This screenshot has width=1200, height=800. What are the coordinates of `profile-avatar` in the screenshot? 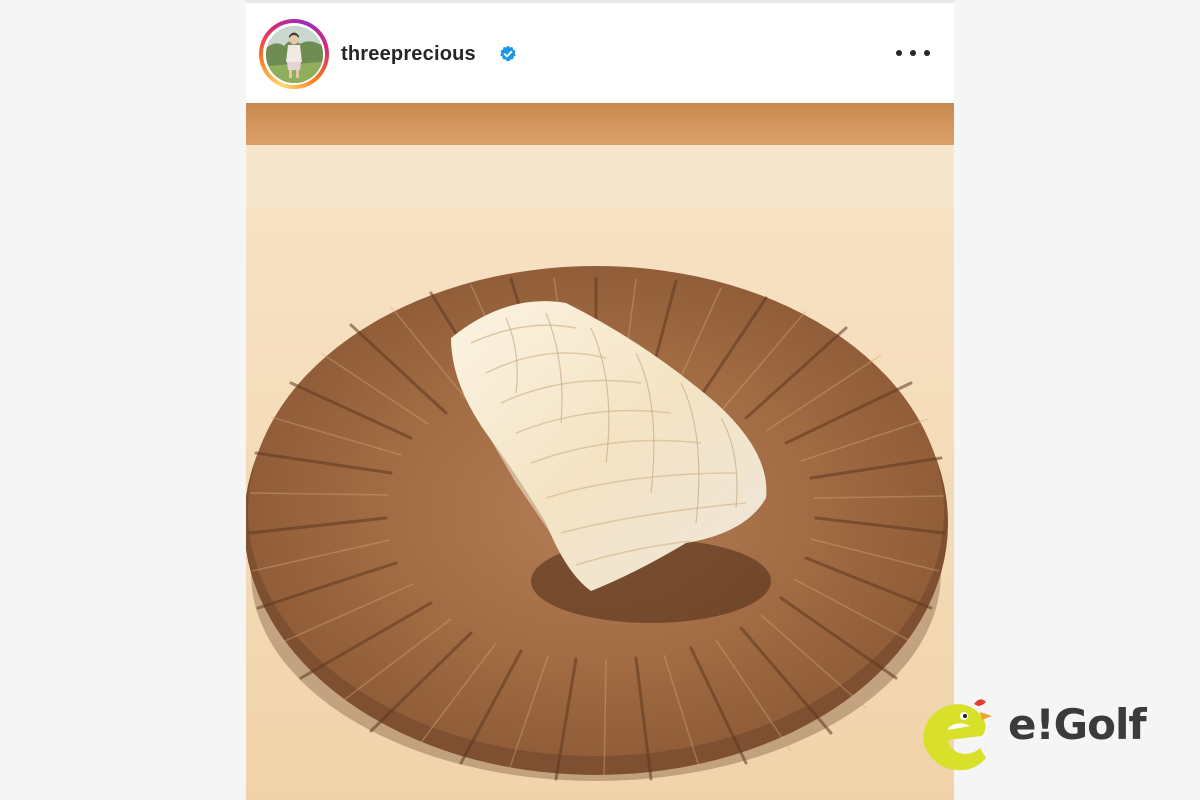 It's located at (294, 54).